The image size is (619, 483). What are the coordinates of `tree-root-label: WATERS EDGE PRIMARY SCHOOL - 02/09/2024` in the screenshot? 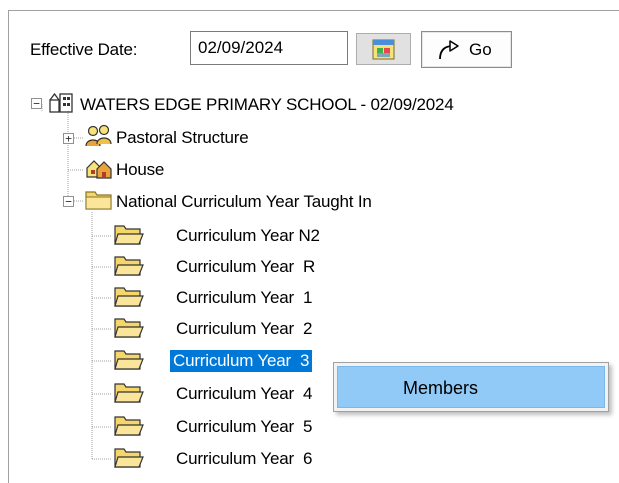 It's located at (267, 104).